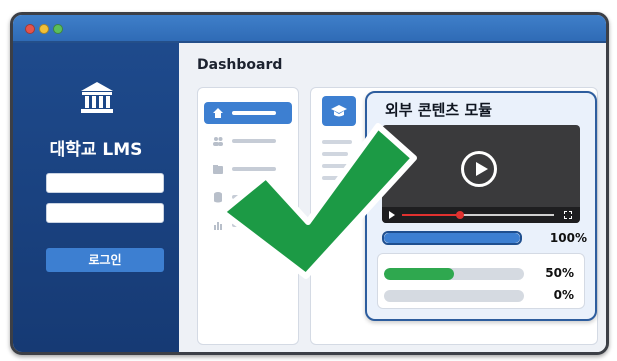 The image size is (617, 361). I want to click on video-player, so click(481, 174).